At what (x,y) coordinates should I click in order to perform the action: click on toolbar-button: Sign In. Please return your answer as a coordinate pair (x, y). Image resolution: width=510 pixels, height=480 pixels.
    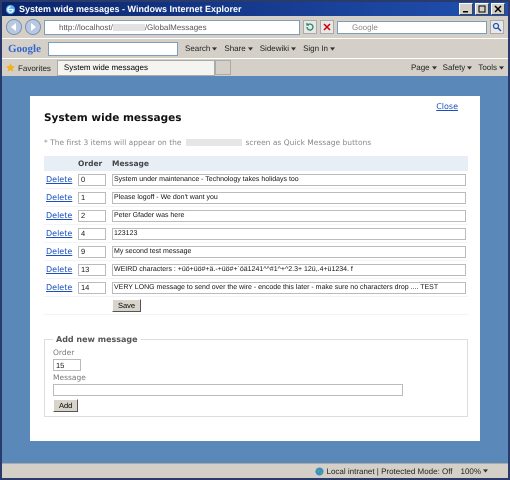
    Looking at the image, I should click on (319, 48).